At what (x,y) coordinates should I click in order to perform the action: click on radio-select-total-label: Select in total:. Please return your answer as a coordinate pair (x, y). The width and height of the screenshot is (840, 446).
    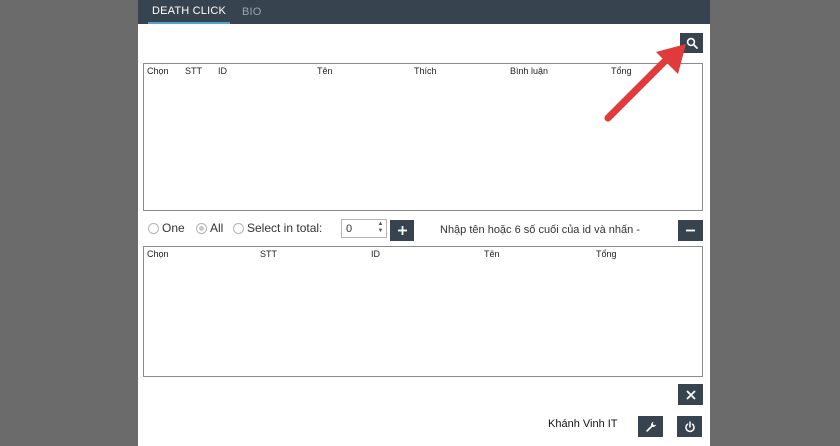
    Looking at the image, I should click on (285, 228).